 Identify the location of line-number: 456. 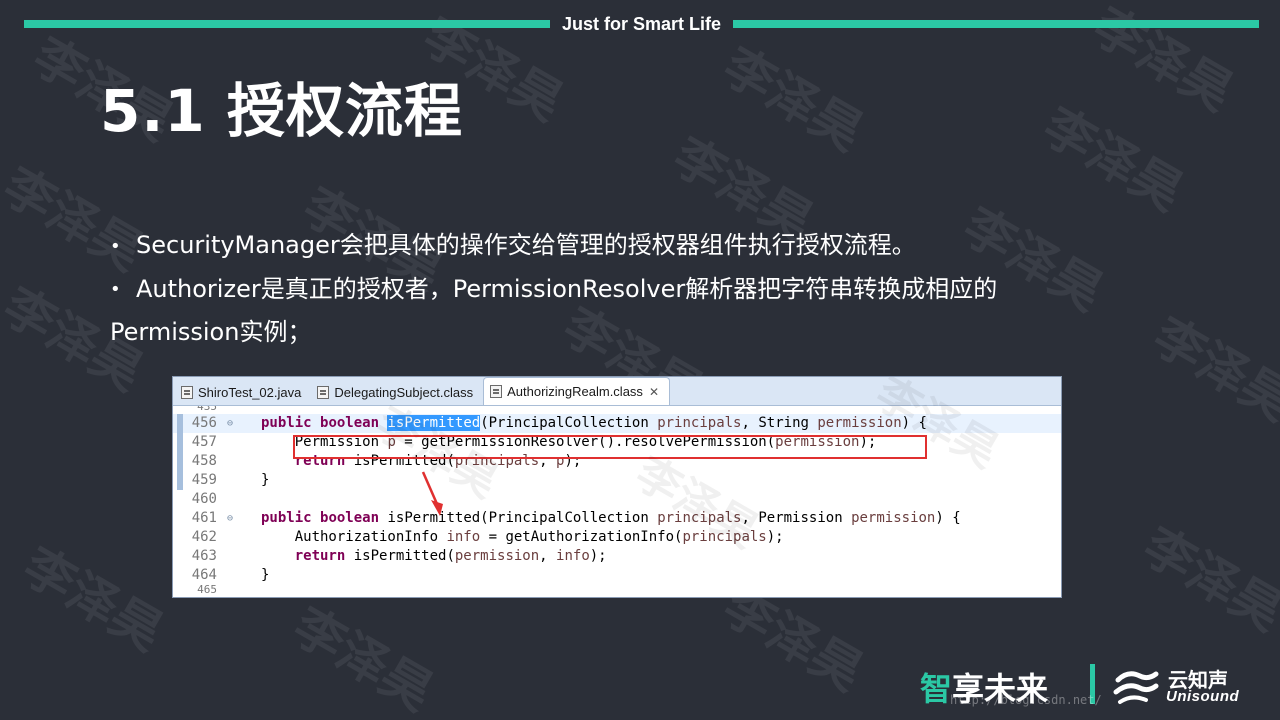
(204, 423).